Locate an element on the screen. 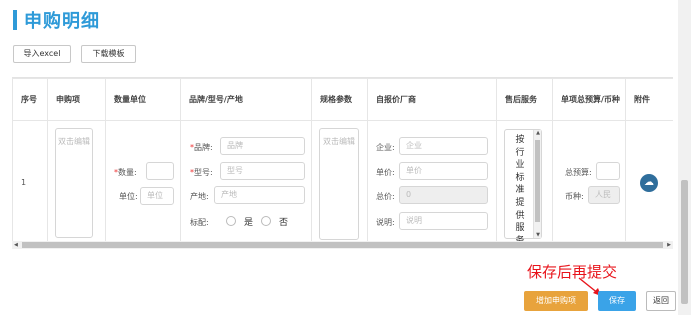 The image size is (691, 315). spec-cell: 双击编辑 is located at coordinates (339, 182).